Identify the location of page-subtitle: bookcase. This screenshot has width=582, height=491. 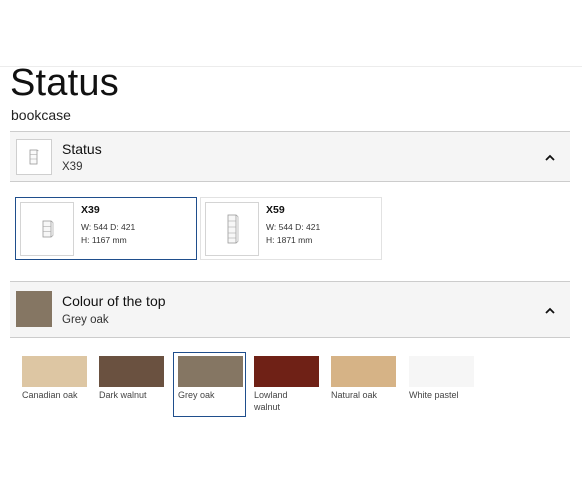
(41, 115).